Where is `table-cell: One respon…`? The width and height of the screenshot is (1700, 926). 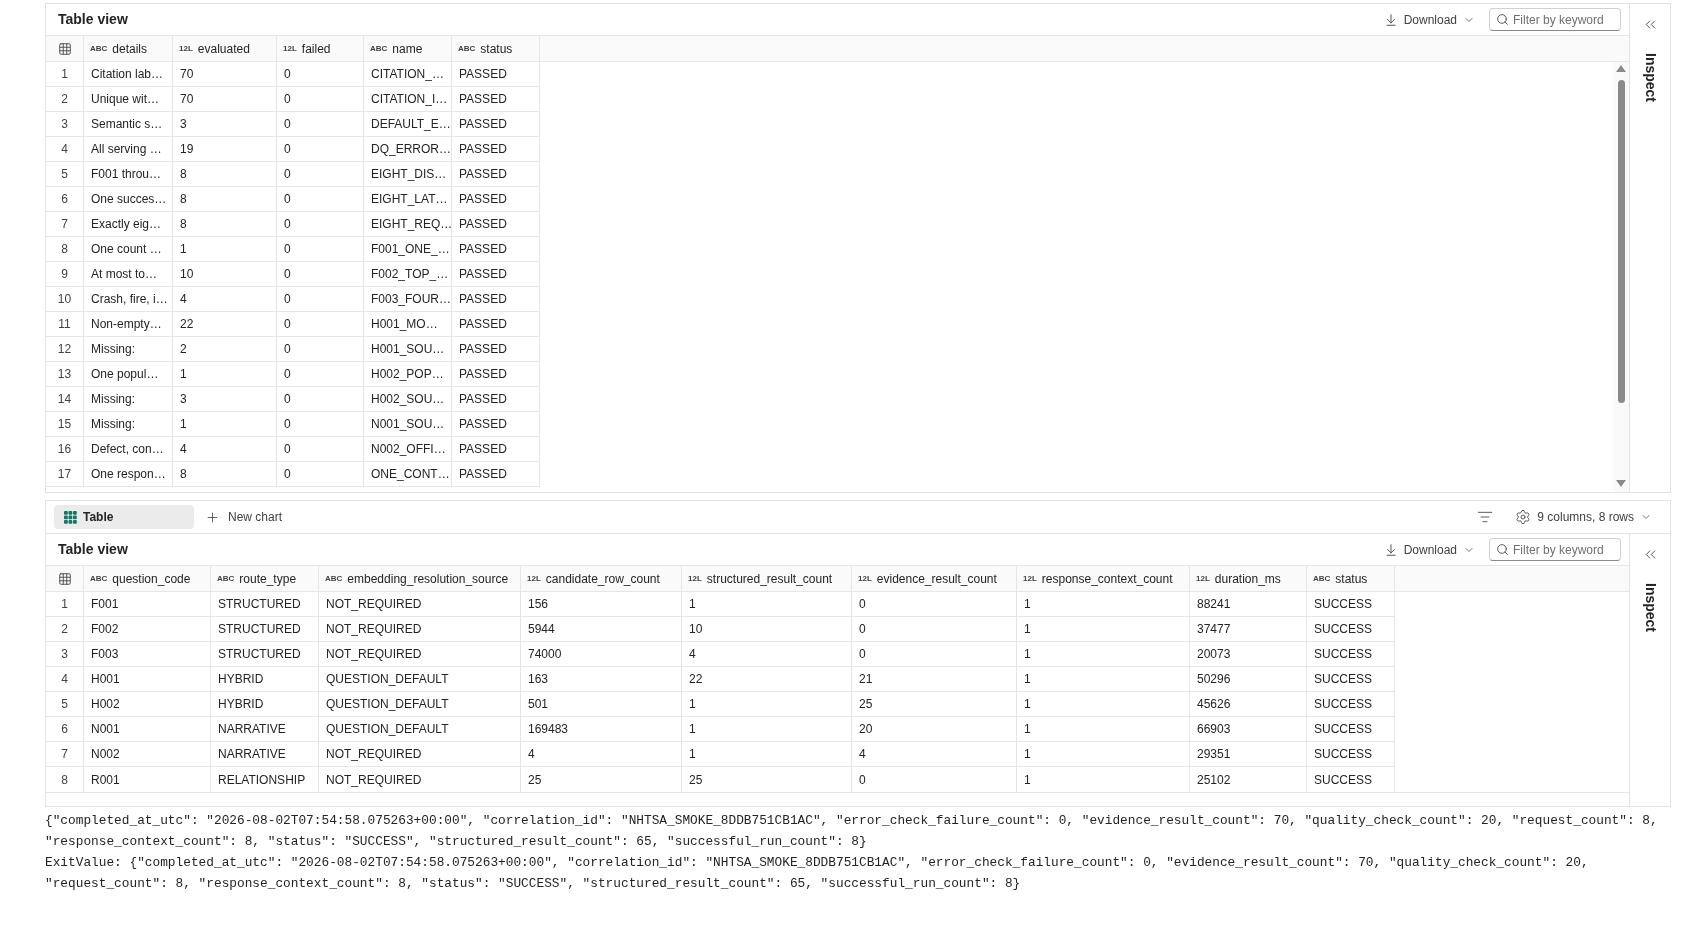 table-cell: One respon… is located at coordinates (128, 474).